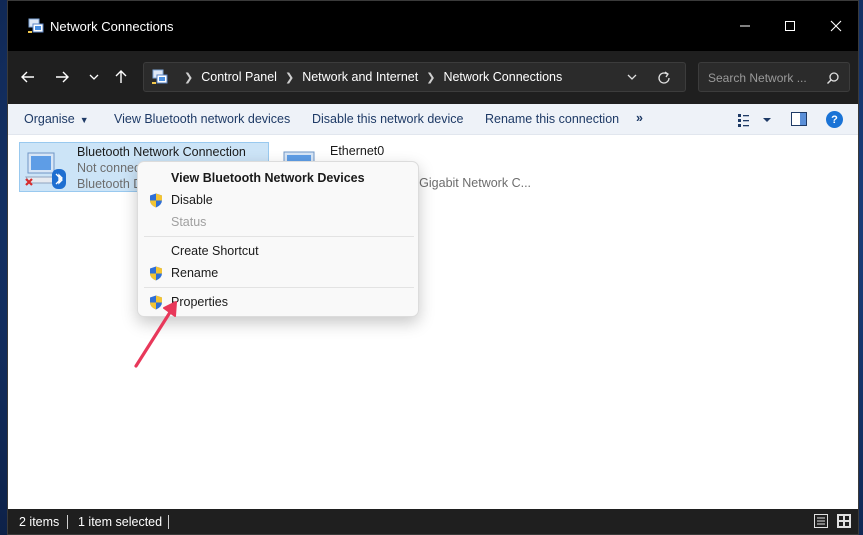 The image size is (863, 535). I want to click on up-button, so click(121, 77).